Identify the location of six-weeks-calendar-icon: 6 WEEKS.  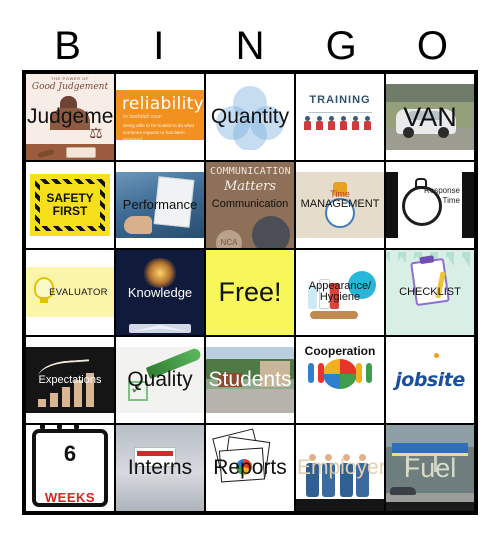
(70, 468).